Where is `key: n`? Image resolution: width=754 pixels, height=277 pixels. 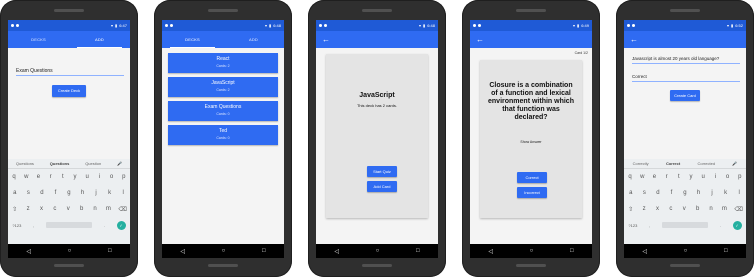 key: n is located at coordinates (711, 209).